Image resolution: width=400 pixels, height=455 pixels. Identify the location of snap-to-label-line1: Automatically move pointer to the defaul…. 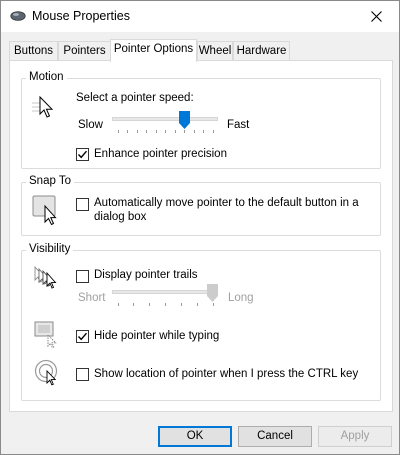
(226, 203).